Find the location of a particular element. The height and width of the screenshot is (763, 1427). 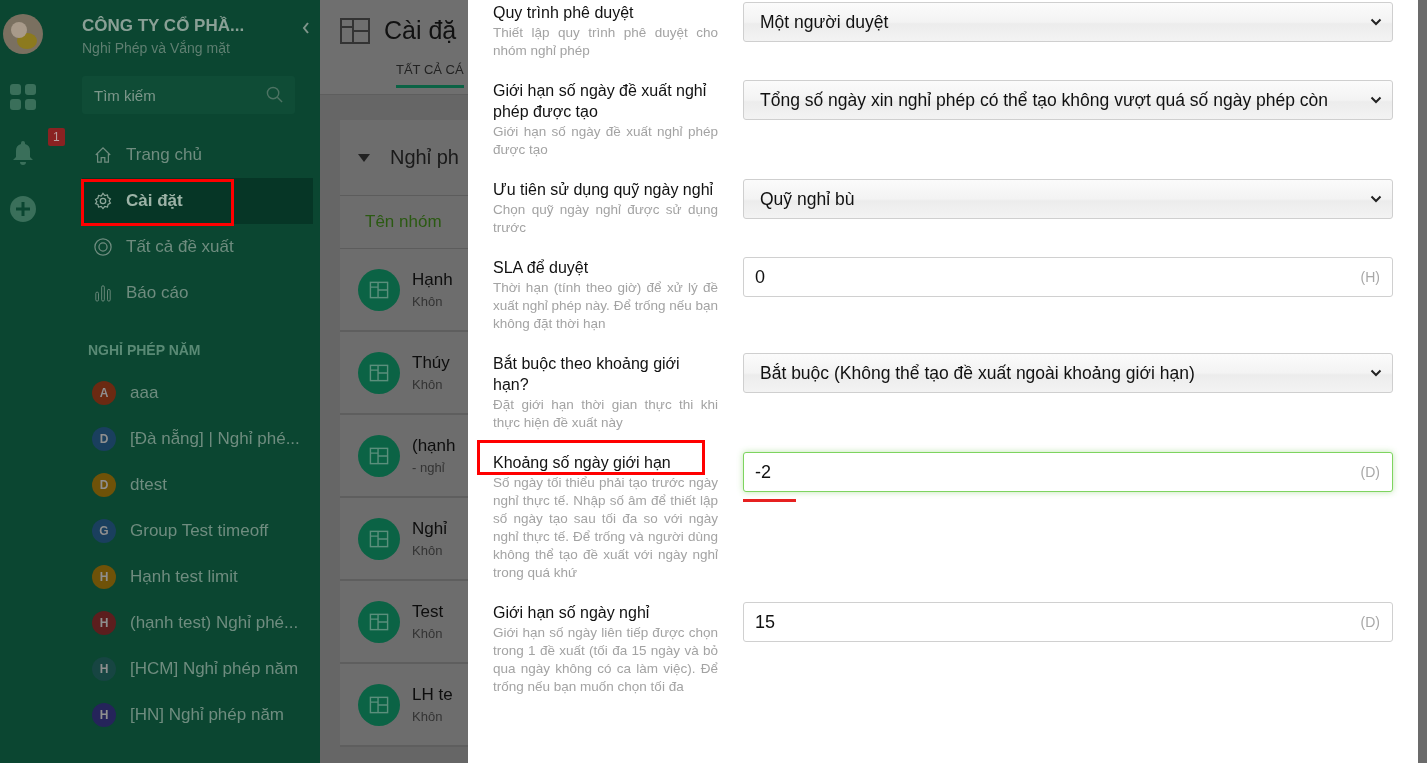

initial-avatar: A is located at coordinates (104, 393).